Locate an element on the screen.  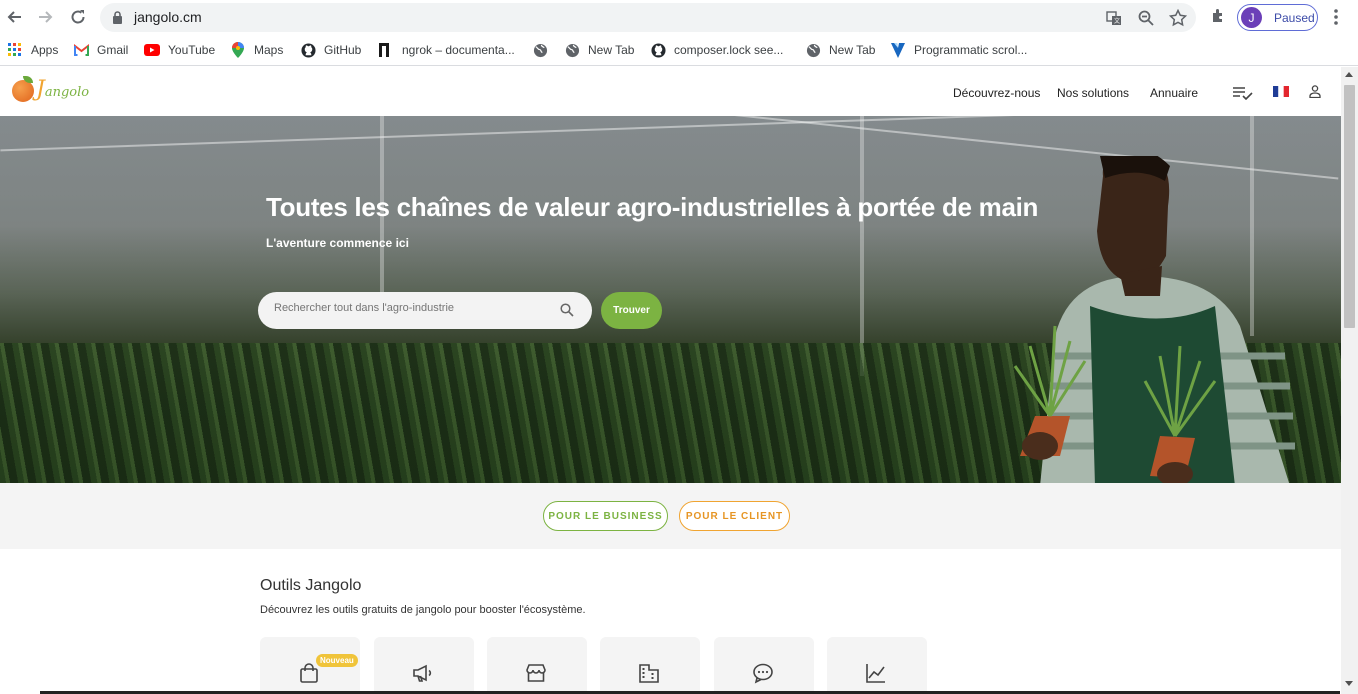
nav-annuaire: Annuaire is located at coordinates (1174, 93).